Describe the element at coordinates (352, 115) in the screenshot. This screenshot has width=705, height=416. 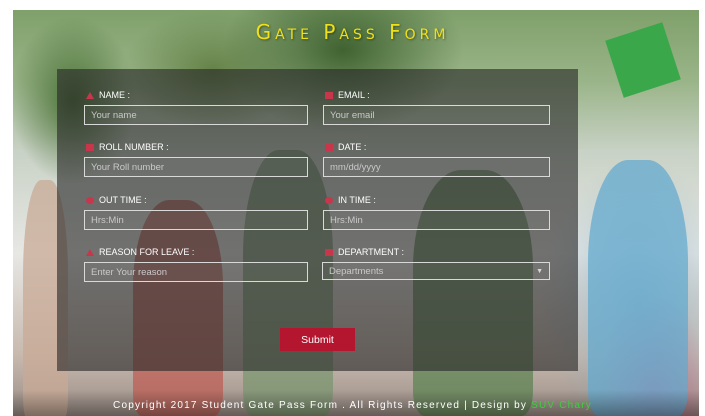
I see `email-placeholder: Your email` at that location.